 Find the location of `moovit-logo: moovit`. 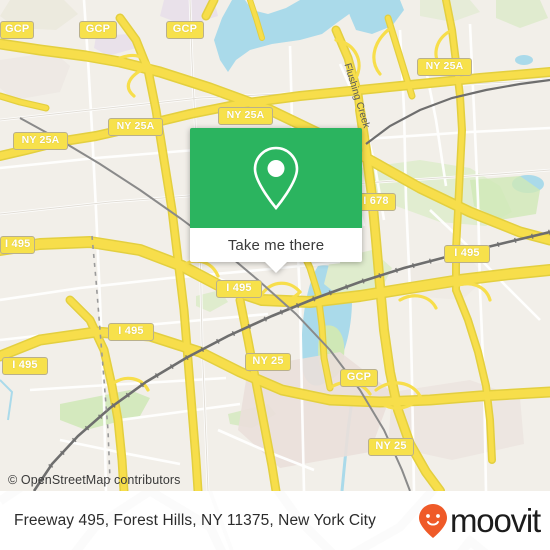

moovit-logo: moovit is located at coordinates (479, 520).